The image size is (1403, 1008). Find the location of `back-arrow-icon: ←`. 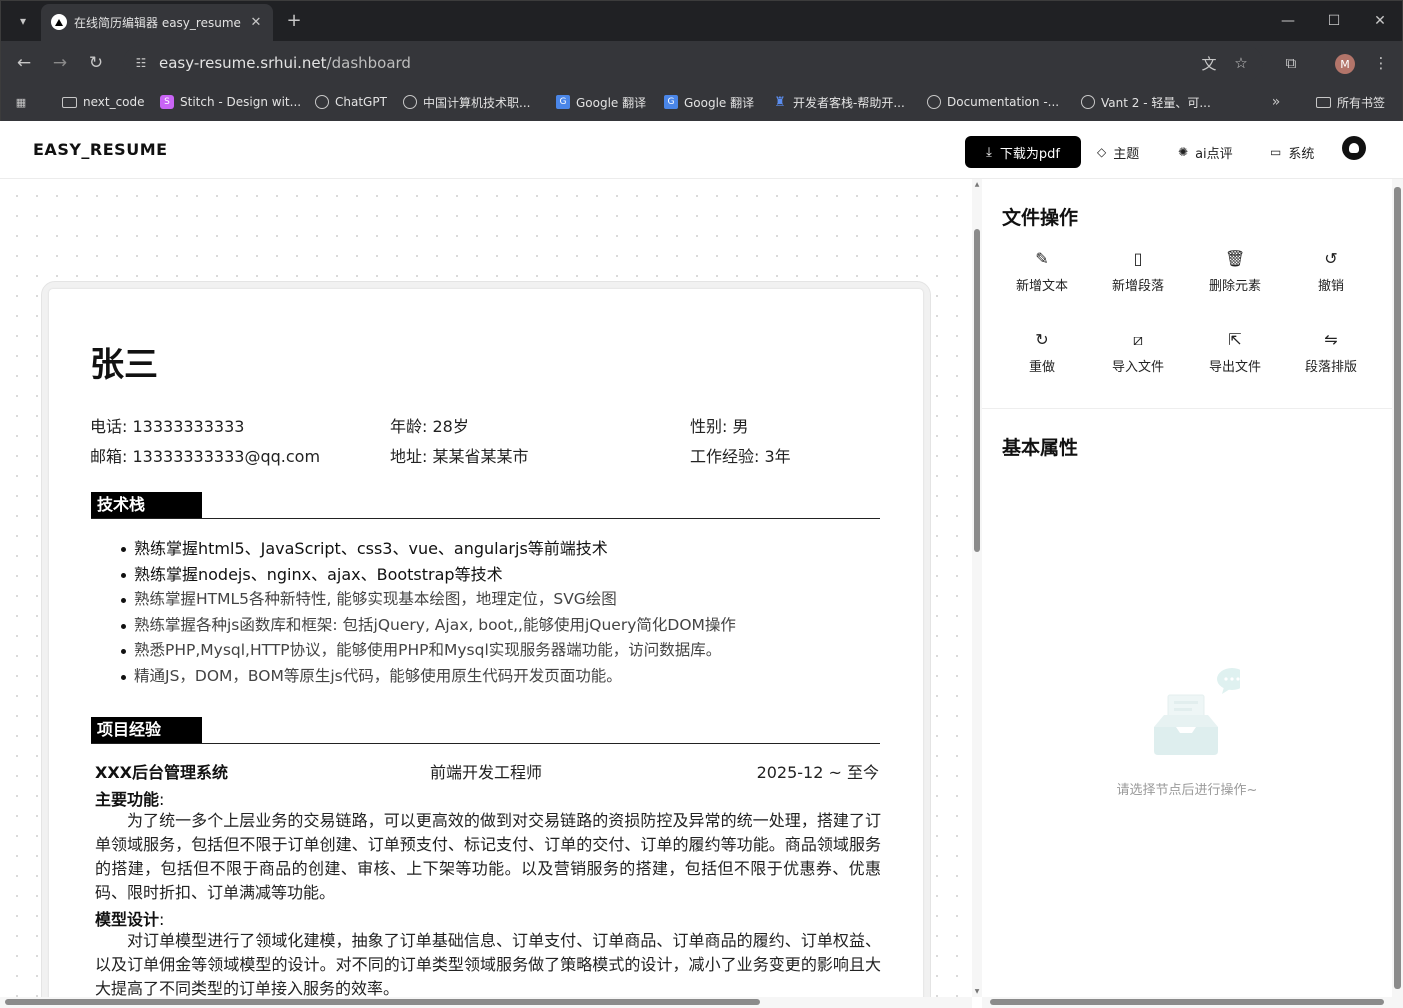

back-arrow-icon: ← is located at coordinates (24, 63).